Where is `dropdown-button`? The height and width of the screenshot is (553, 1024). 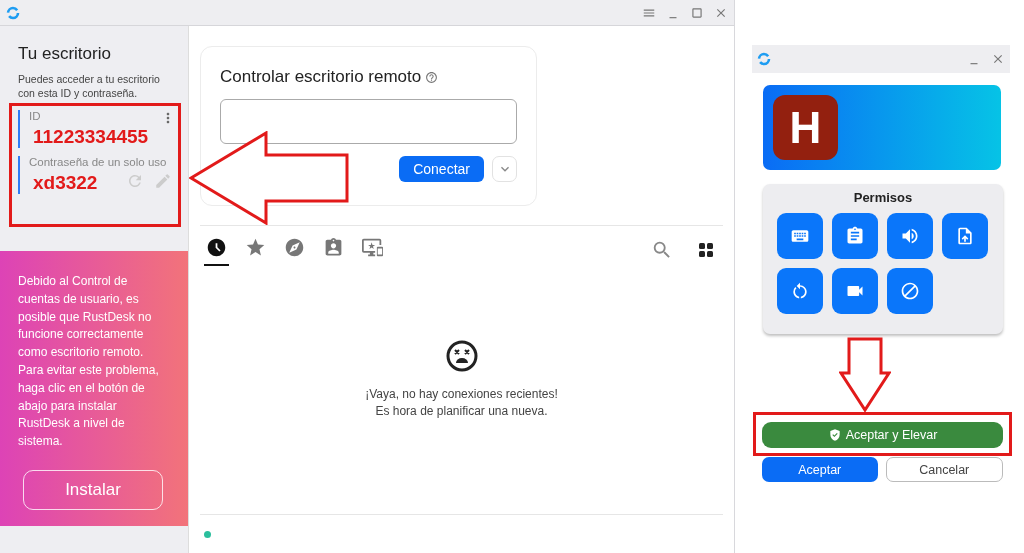 dropdown-button is located at coordinates (504, 169).